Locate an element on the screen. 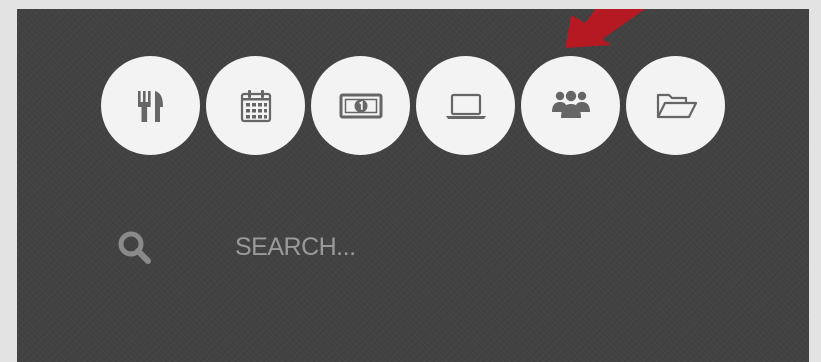 The height and width of the screenshot is (362, 821). search-input is located at coordinates (445, 247).